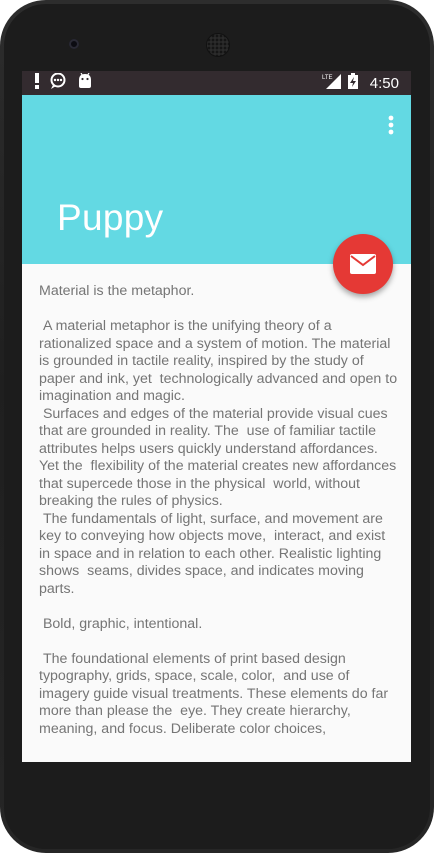  What do you see at coordinates (384, 83) in the screenshot?
I see `status-time: 4:50` at bounding box center [384, 83].